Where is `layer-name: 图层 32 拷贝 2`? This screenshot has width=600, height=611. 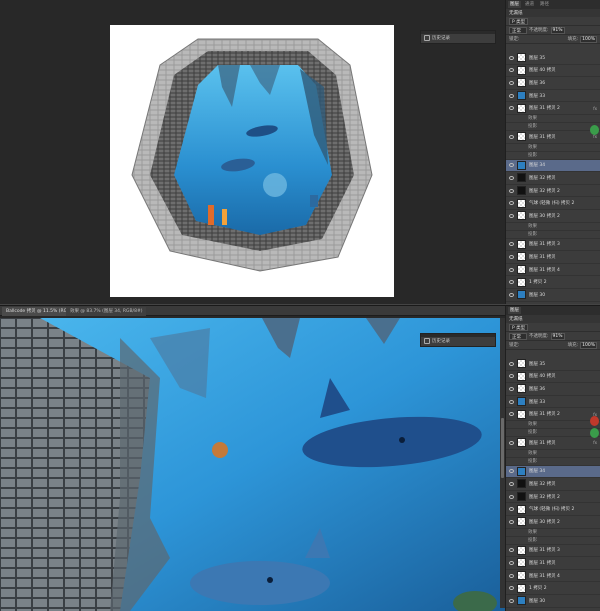 layer-name: 图层 32 拷贝 2 is located at coordinates (544, 497).